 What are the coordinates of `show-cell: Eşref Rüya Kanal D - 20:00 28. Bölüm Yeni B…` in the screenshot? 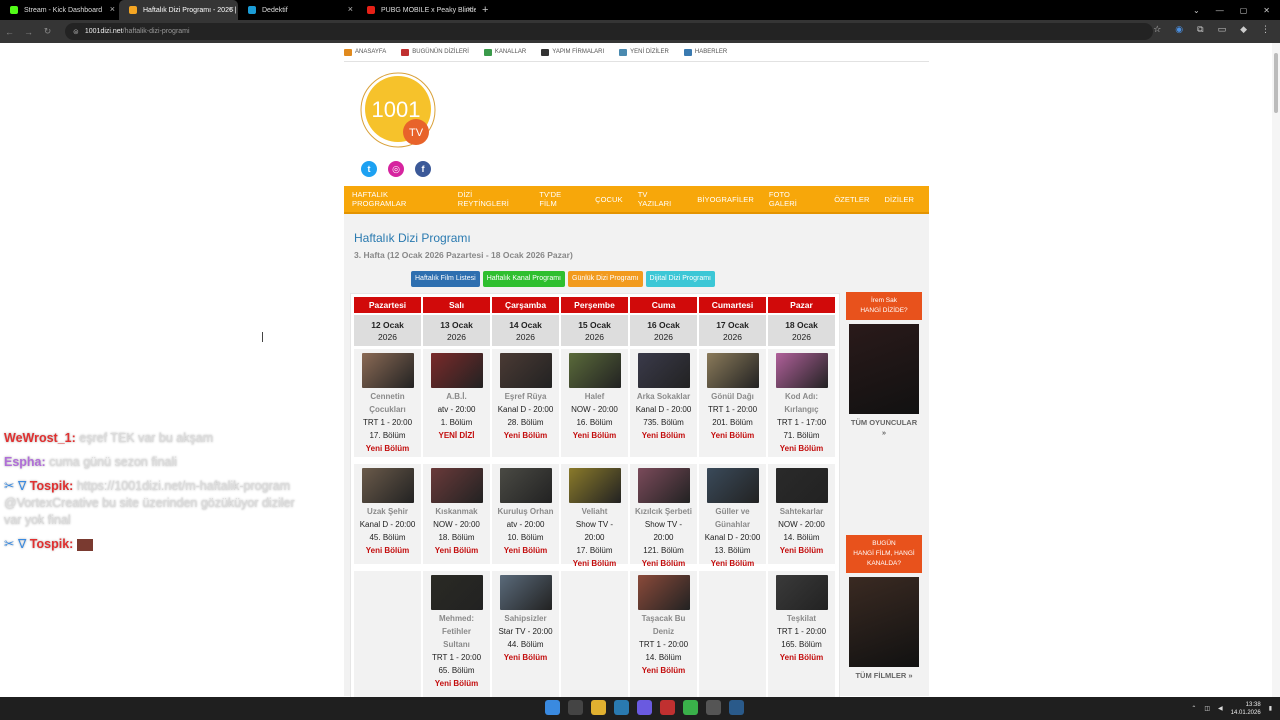 It's located at (525, 403).